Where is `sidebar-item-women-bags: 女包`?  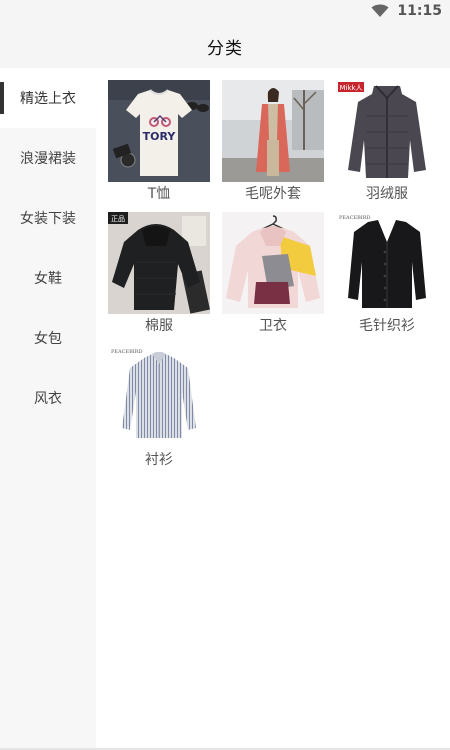
sidebar-item-women-bags: 女包 is located at coordinates (48, 338).